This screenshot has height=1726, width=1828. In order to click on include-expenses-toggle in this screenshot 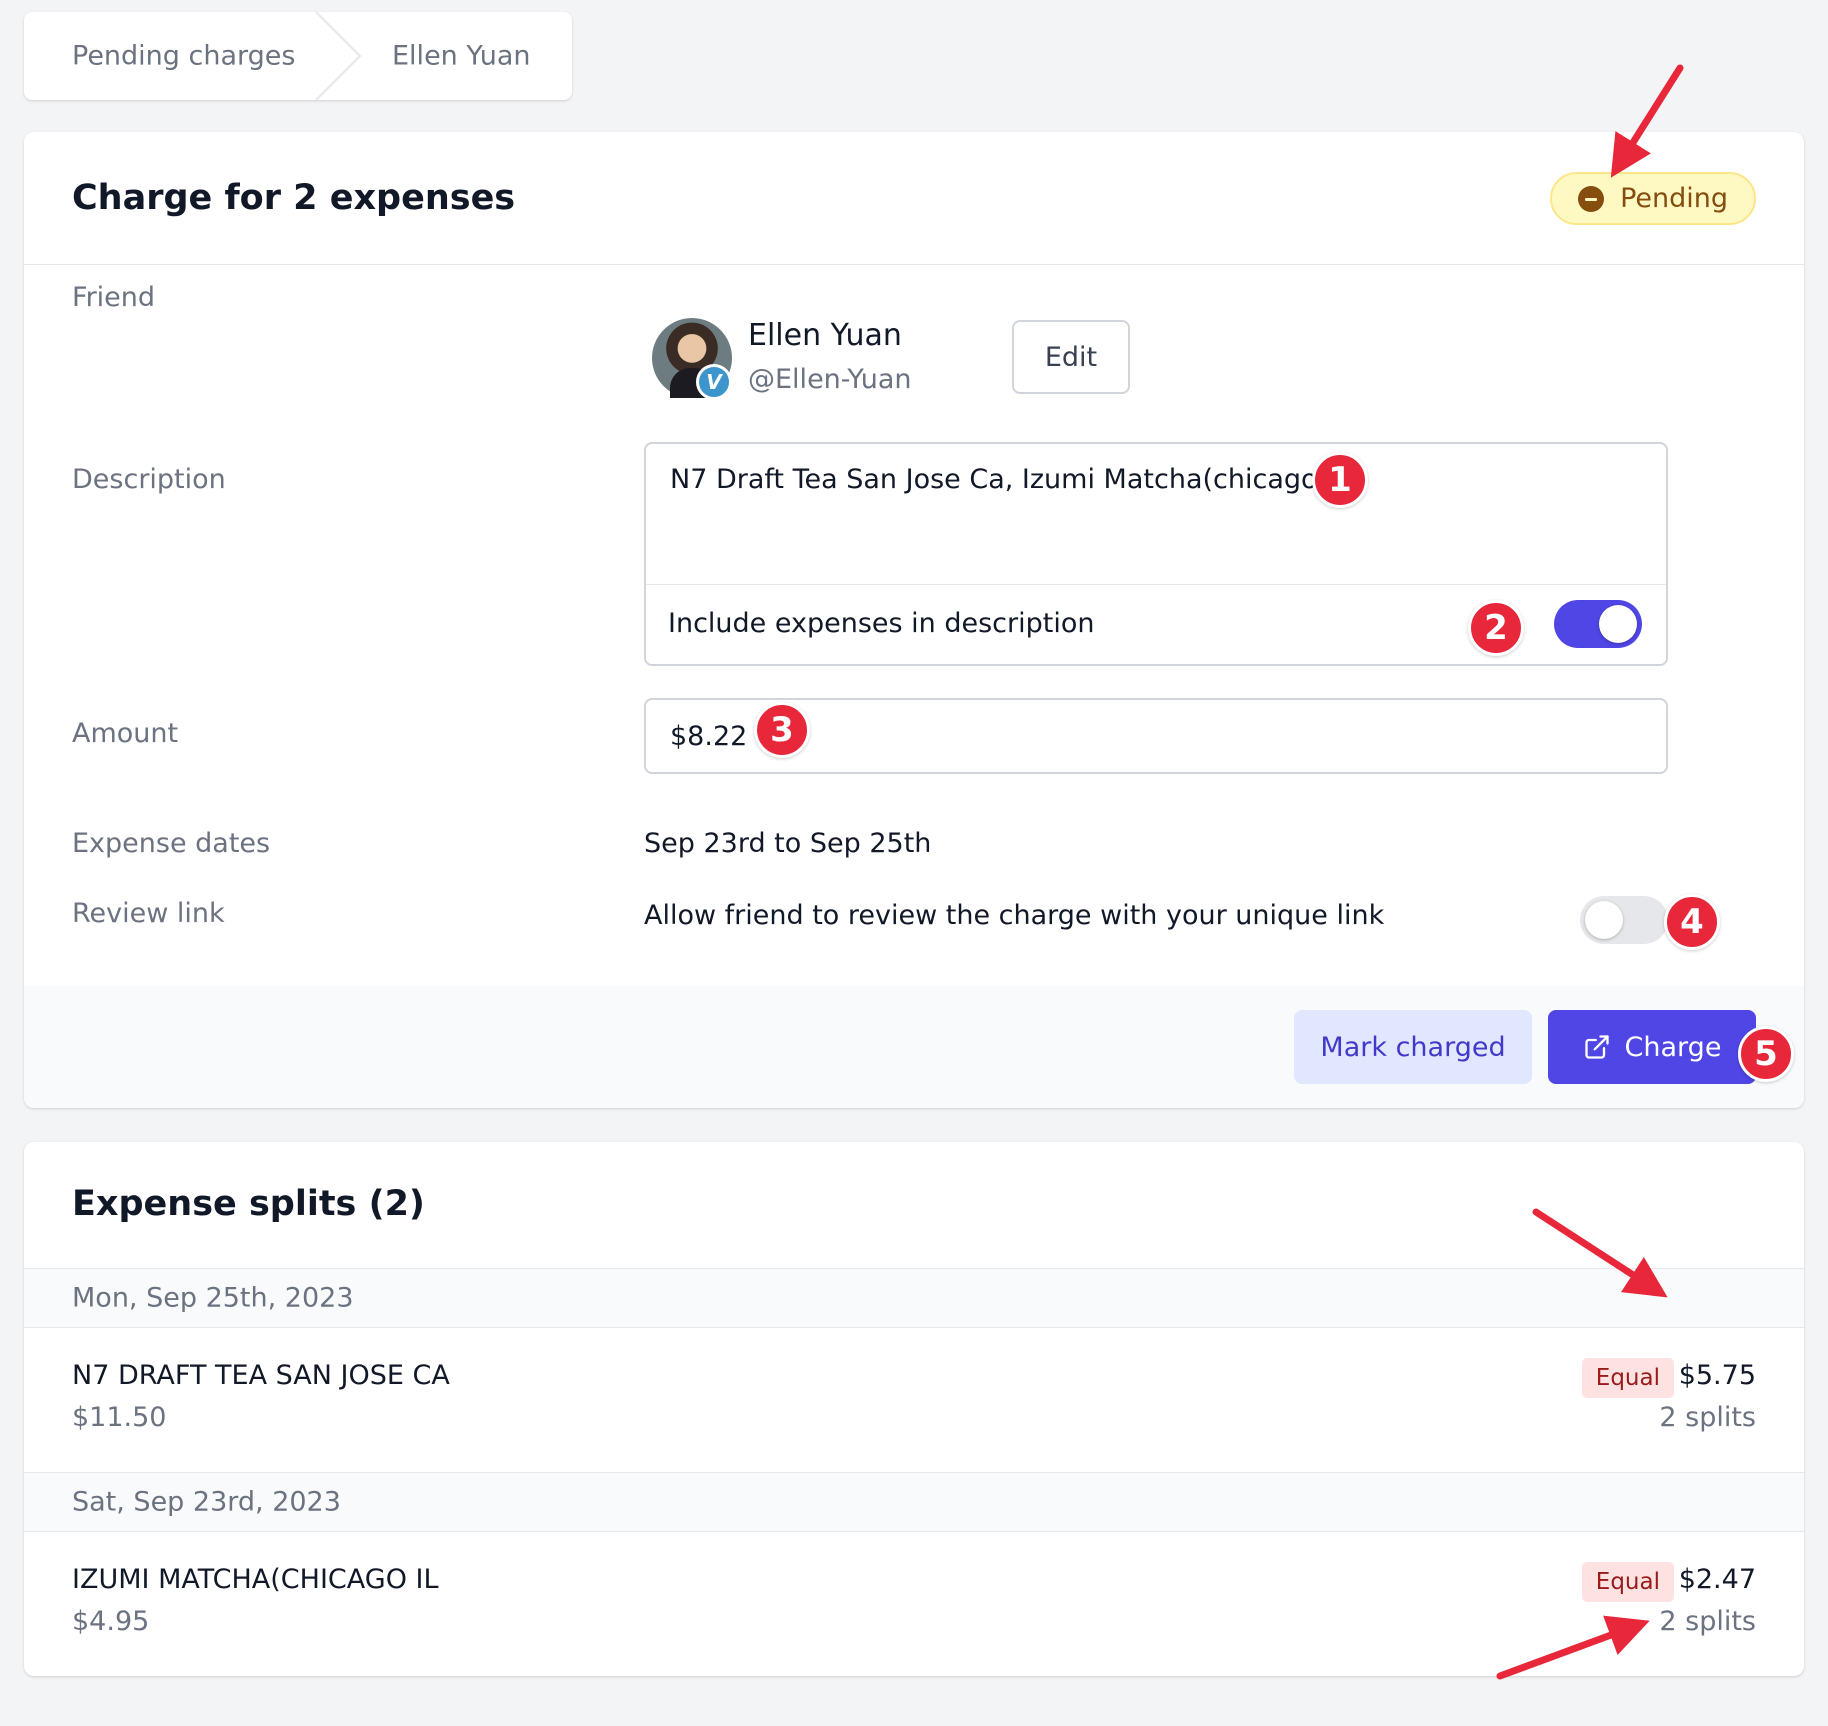, I will do `click(1598, 624)`.